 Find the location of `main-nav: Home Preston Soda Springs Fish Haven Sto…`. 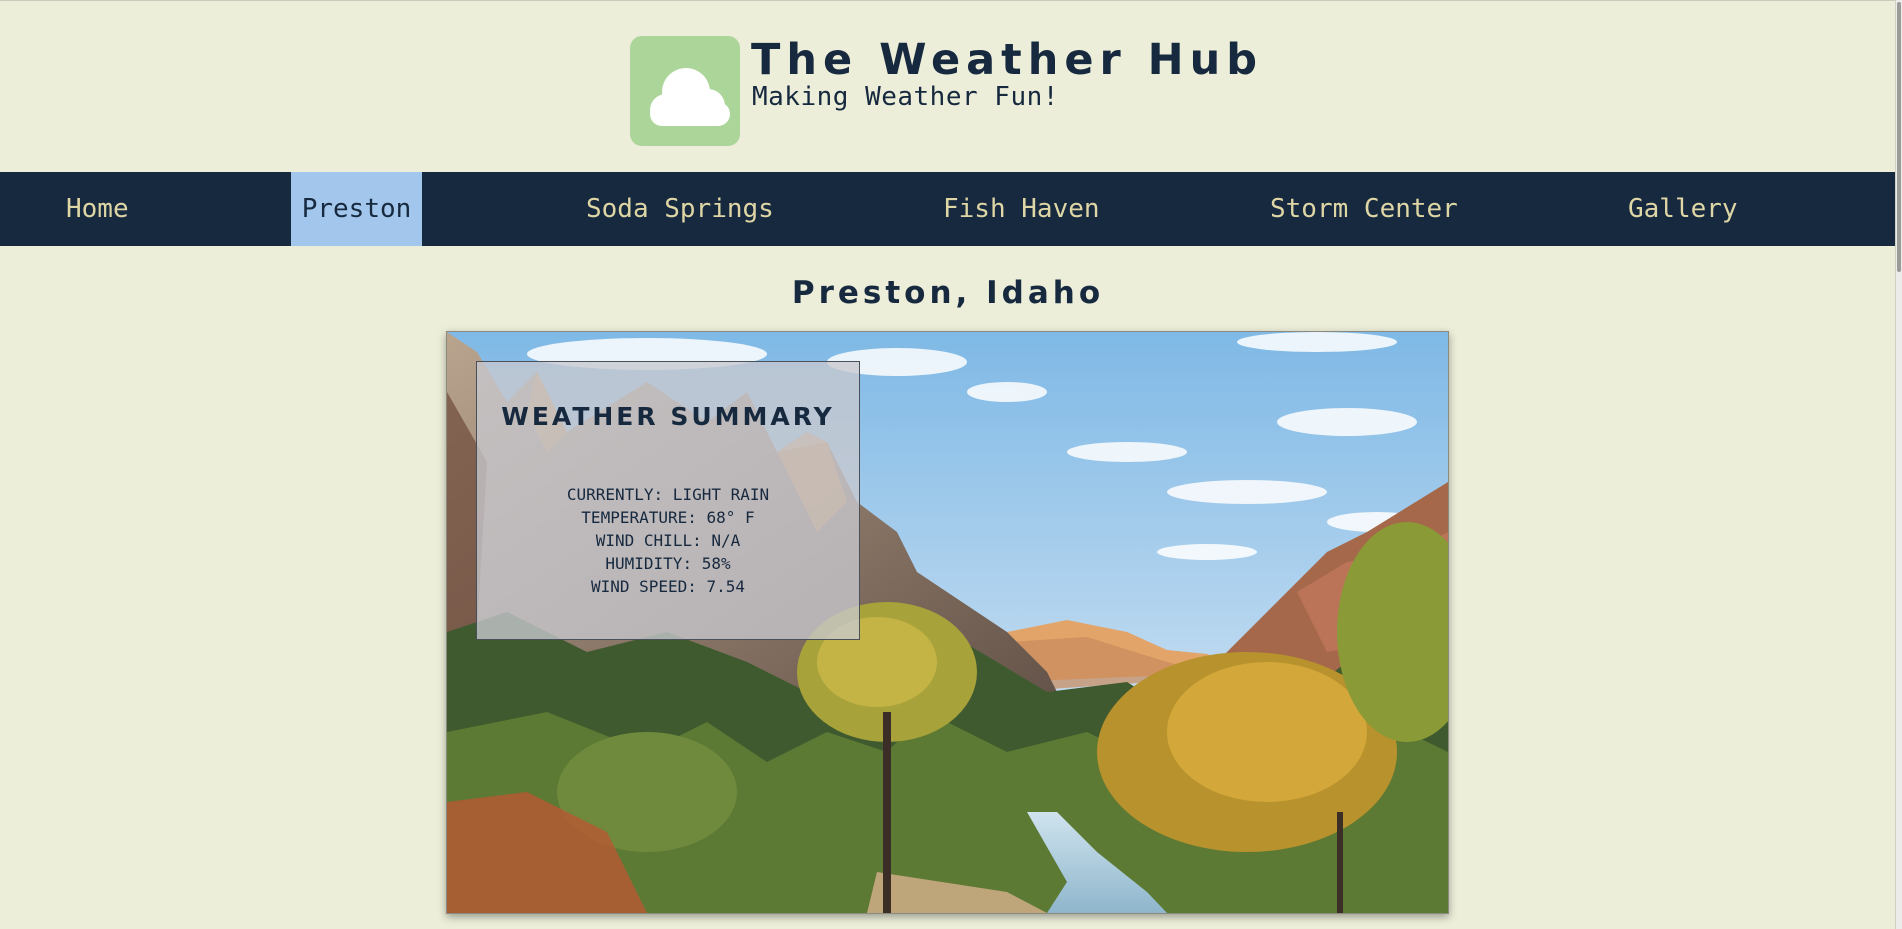

main-nav: Home Preston Soda Springs Fish Haven Sto… is located at coordinates (948, 209).